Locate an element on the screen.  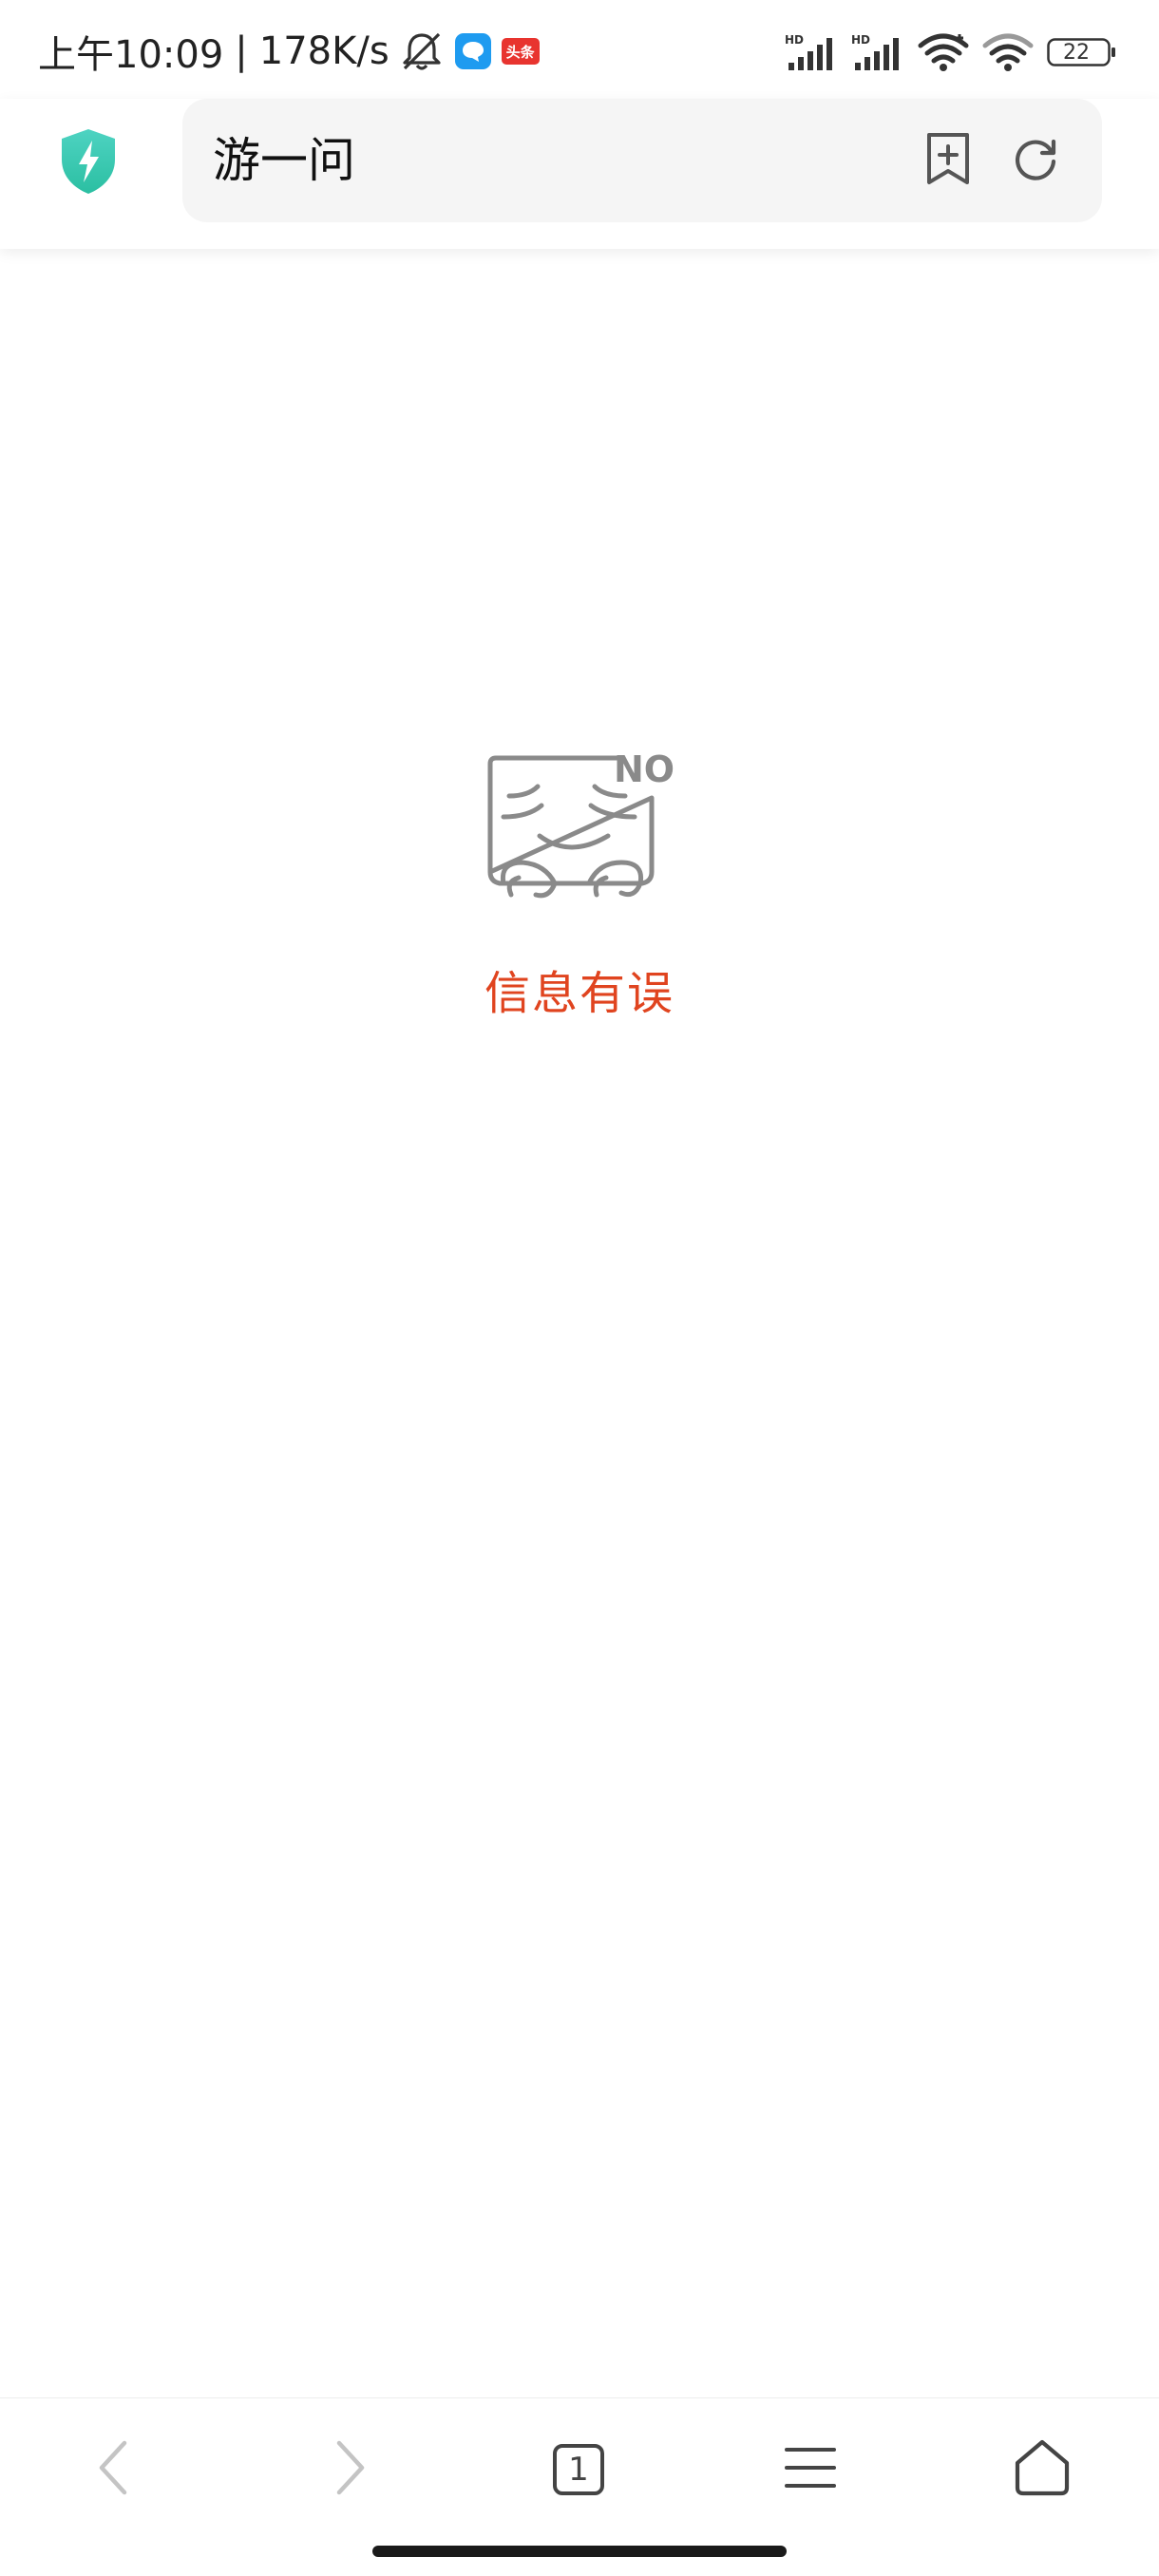
refresh-button is located at coordinates (1035, 160).